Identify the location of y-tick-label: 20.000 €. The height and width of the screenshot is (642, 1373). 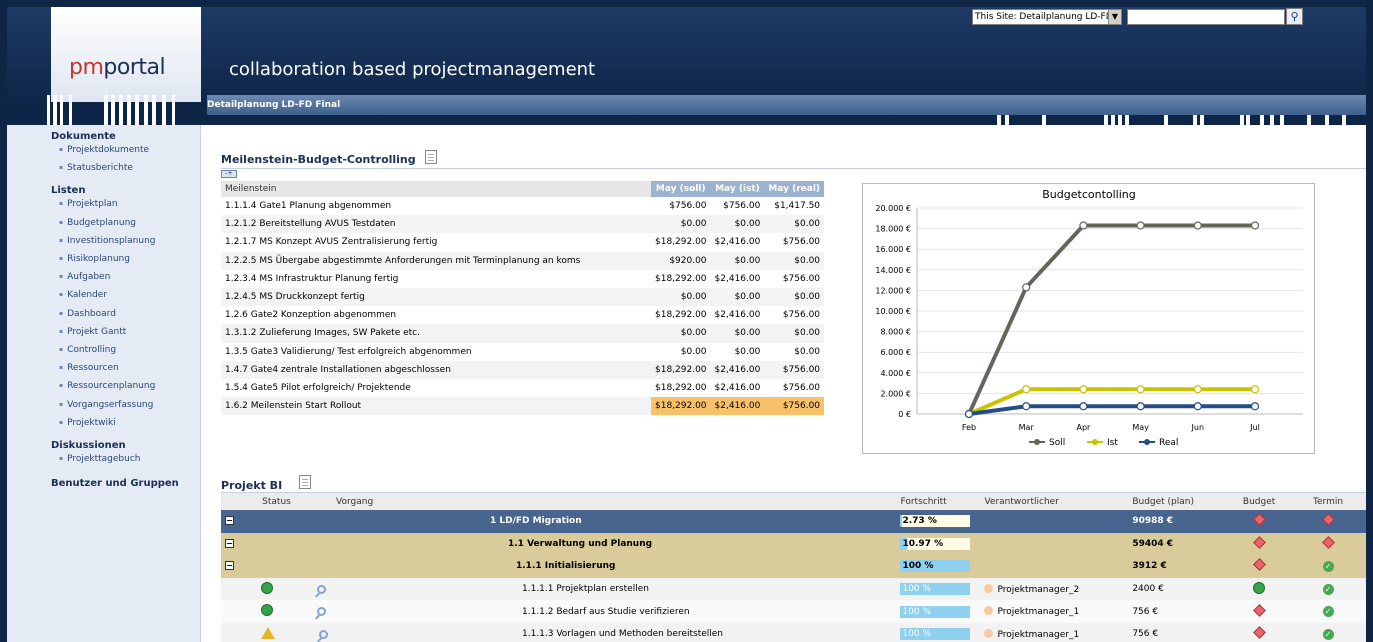
(893, 208).